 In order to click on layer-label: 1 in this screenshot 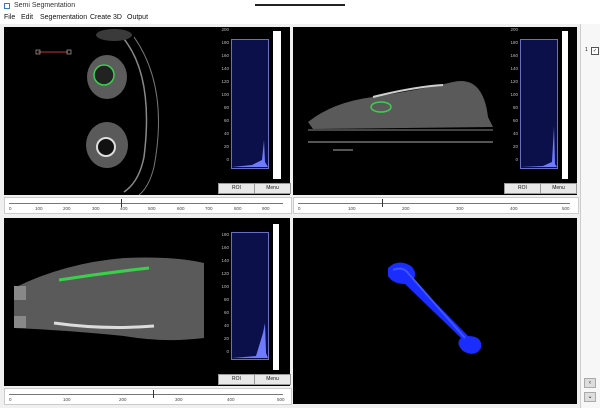, I will do `click(586, 50)`.